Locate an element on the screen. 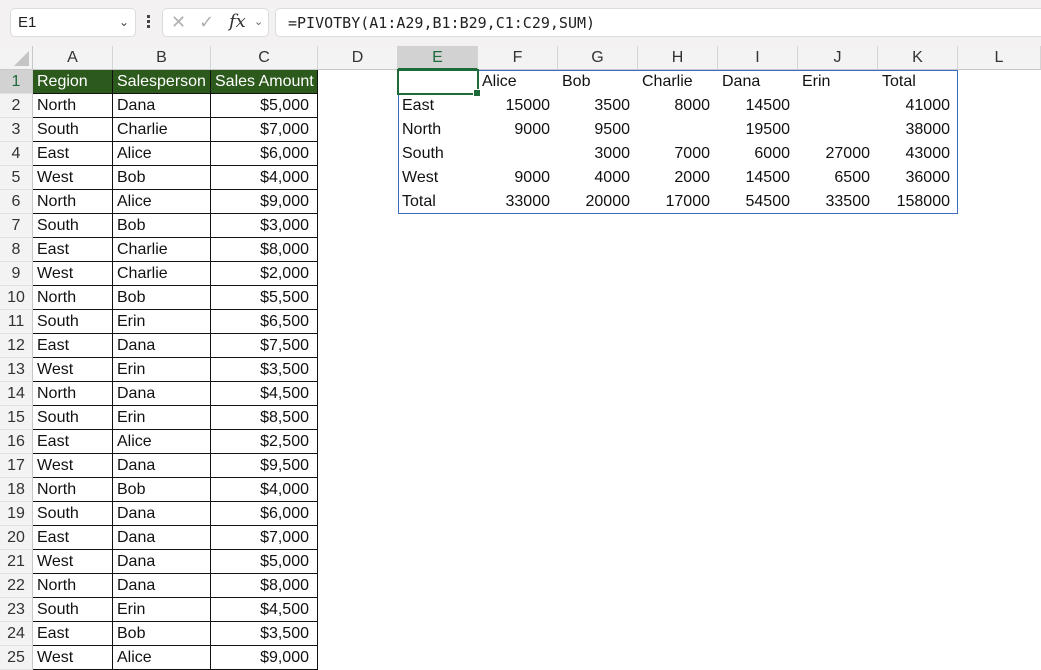 The width and height of the screenshot is (1041, 670). more-options-icon is located at coordinates (148, 23).